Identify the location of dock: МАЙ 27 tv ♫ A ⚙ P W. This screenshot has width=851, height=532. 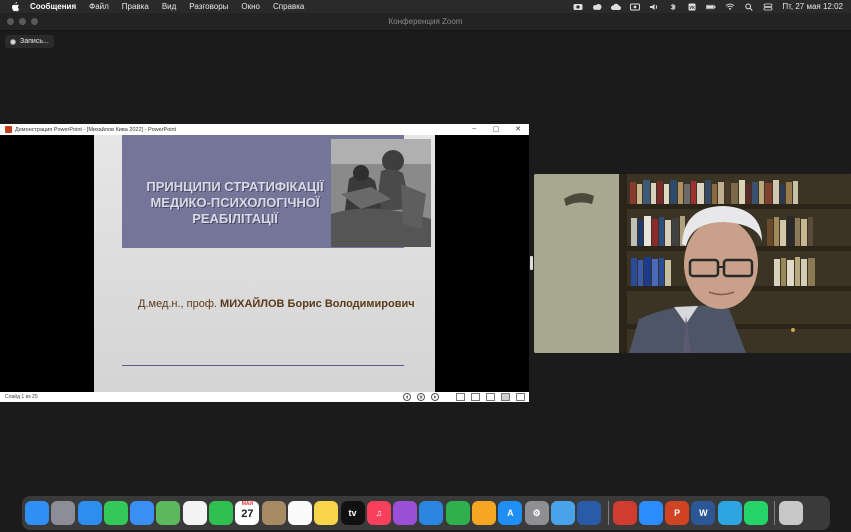
(426, 513).